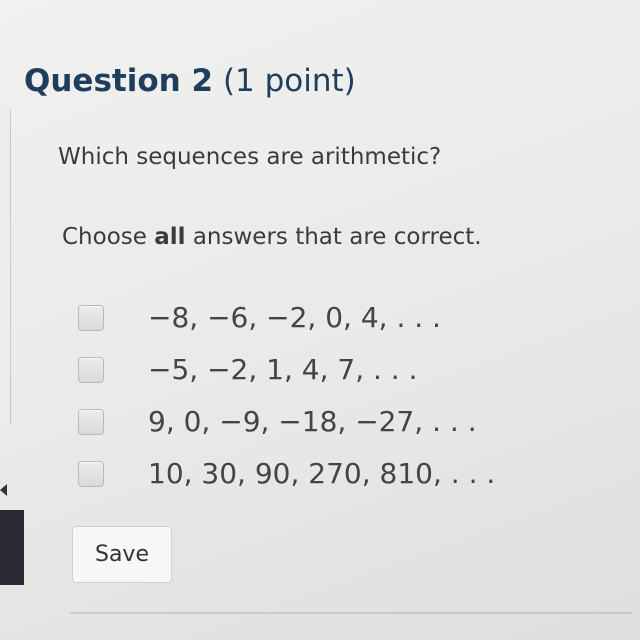 The image size is (640, 640). Describe the element at coordinates (322, 473) in the screenshot. I see `answer-option-label: 10, 30, 90, 270, 810, . . .` at that location.